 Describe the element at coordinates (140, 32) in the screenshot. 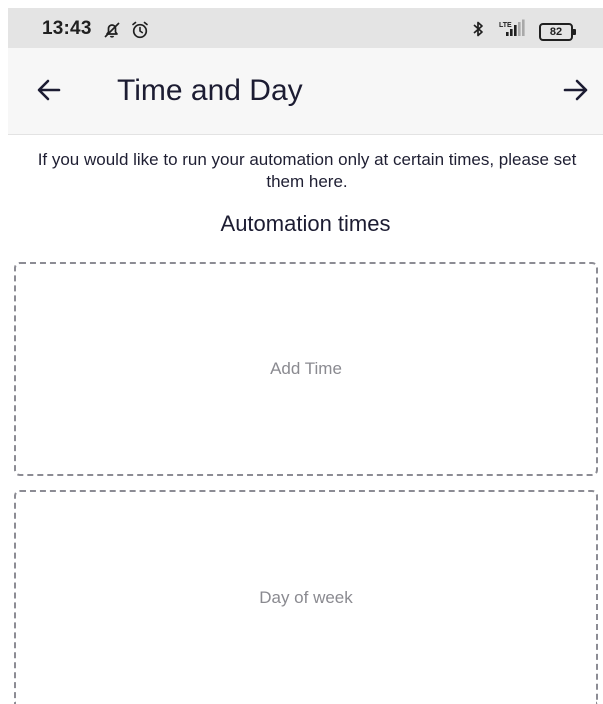

I see `alarm-icon` at that location.